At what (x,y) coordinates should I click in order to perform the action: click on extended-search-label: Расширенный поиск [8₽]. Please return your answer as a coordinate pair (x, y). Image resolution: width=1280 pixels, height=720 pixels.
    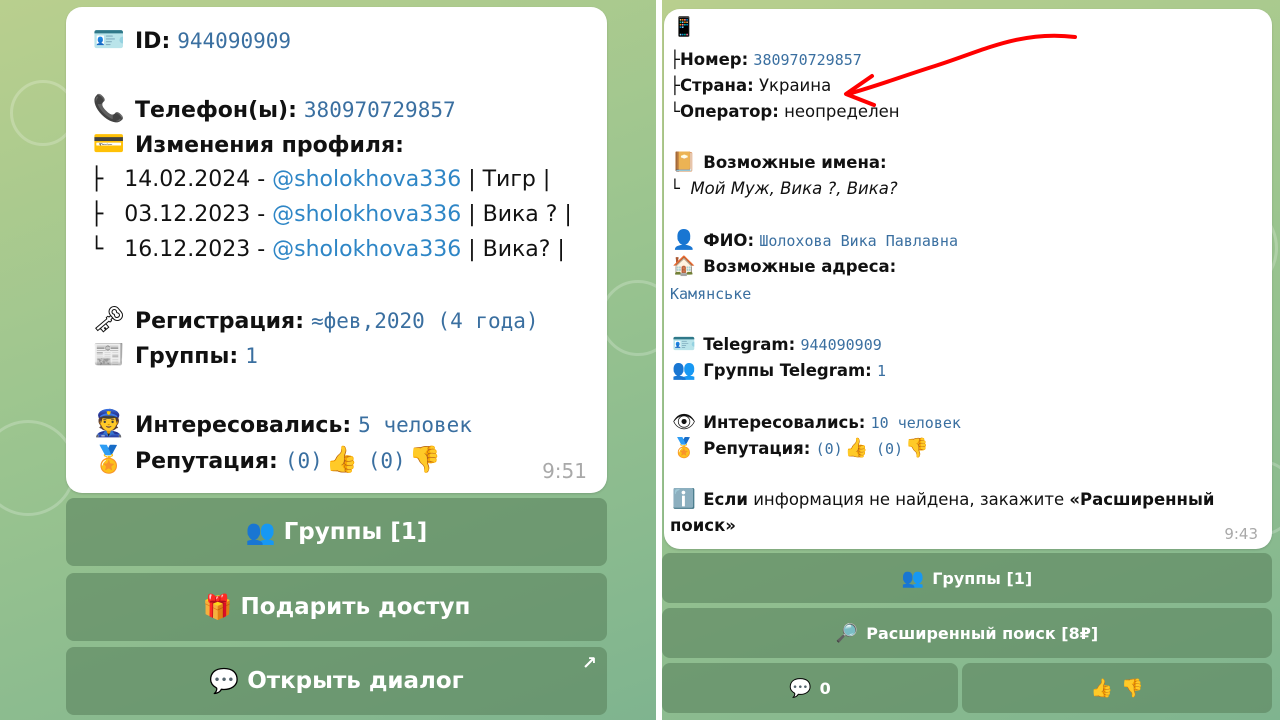
    Looking at the image, I should click on (982, 633).